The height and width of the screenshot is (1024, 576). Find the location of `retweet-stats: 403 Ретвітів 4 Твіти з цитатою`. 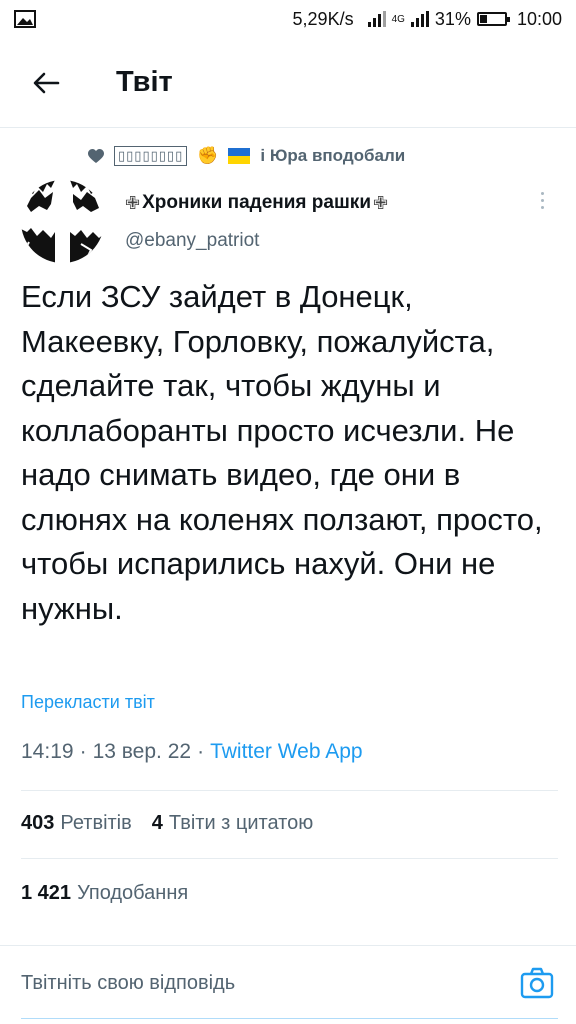

retweet-stats: 403 Ретвітів 4 Твіти з цитатою is located at coordinates (167, 823).